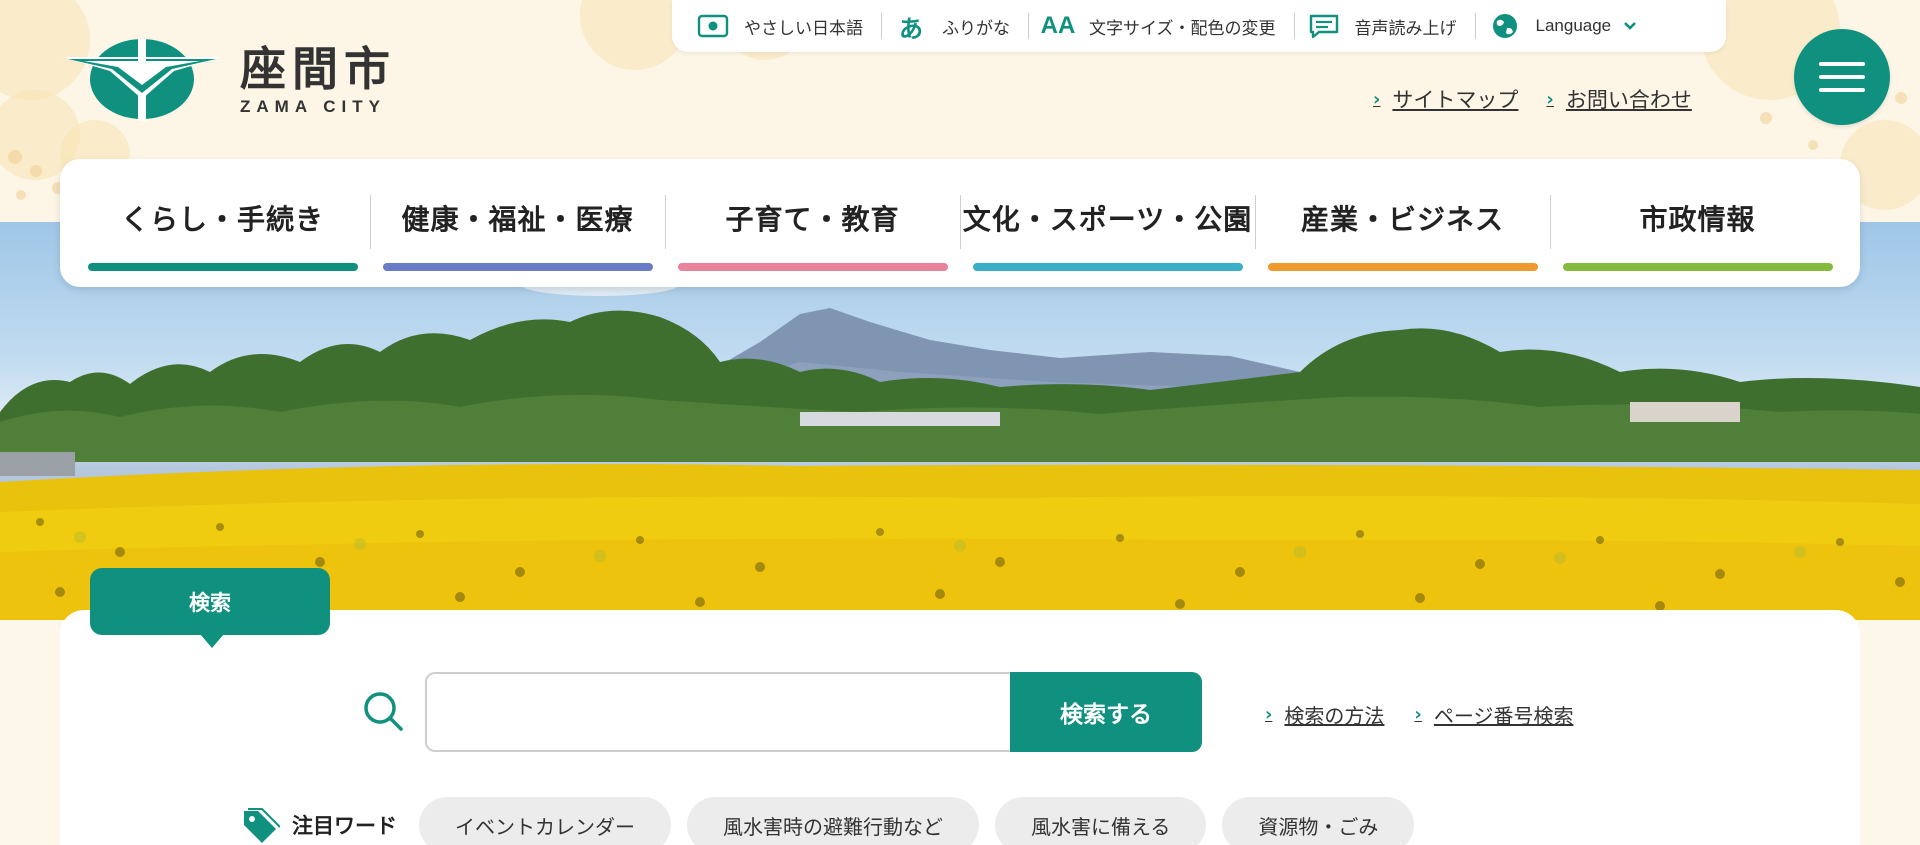  What do you see at coordinates (383, 711) in the screenshot?
I see `search-icon` at bounding box center [383, 711].